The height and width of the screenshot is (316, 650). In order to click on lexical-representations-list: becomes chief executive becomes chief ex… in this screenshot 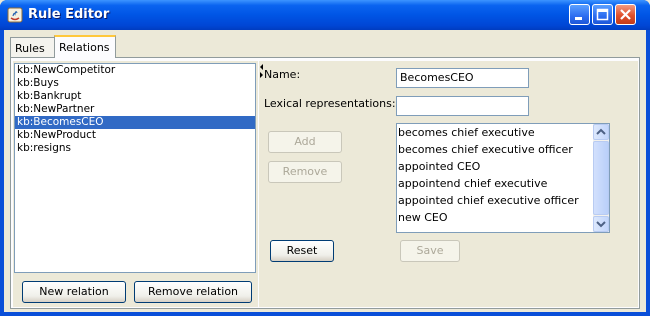, I will do `click(503, 178)`.